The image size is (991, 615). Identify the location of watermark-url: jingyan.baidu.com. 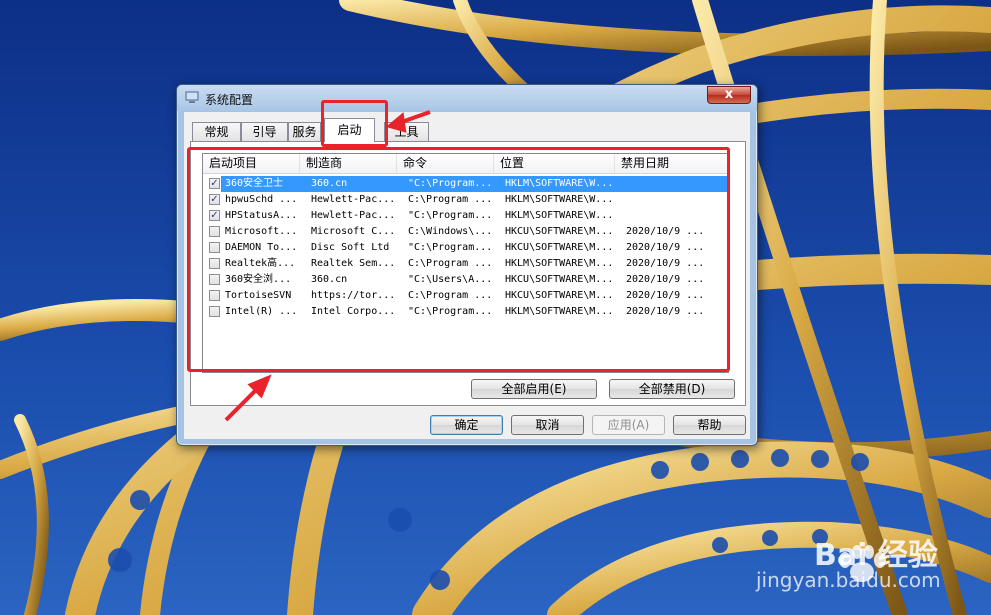
(848, 580).